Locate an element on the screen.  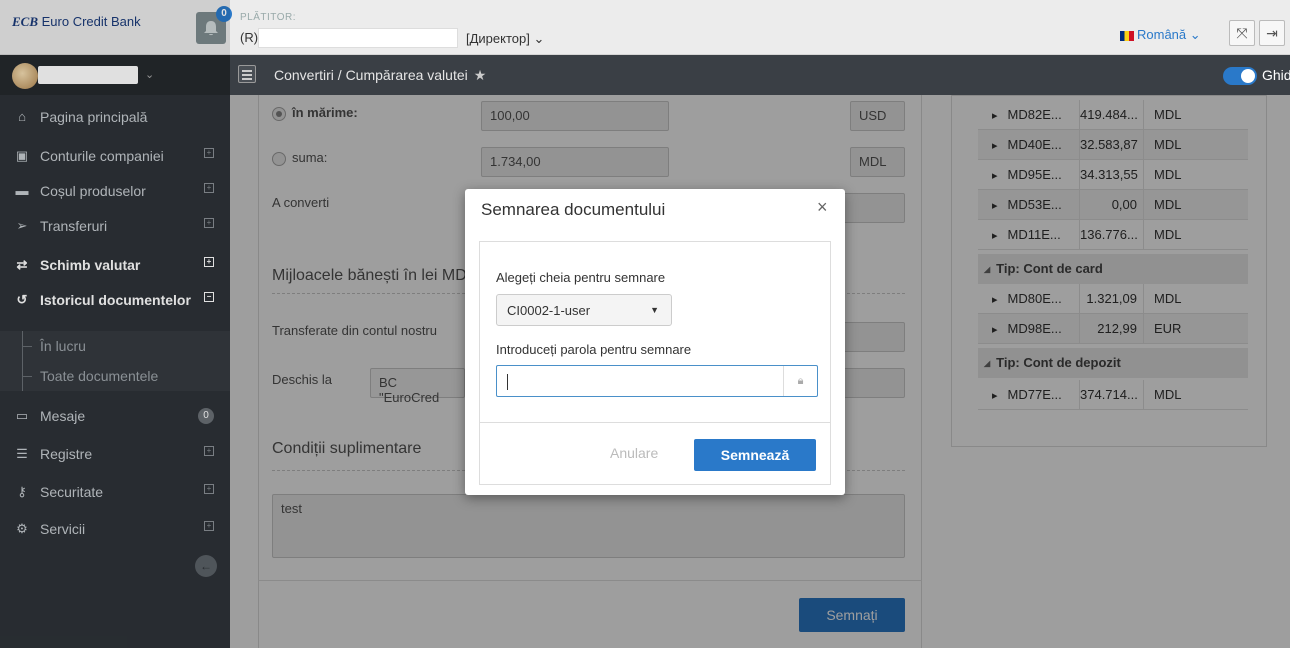
caret-down-icon: ▼ is located at coordinates (654, 310).